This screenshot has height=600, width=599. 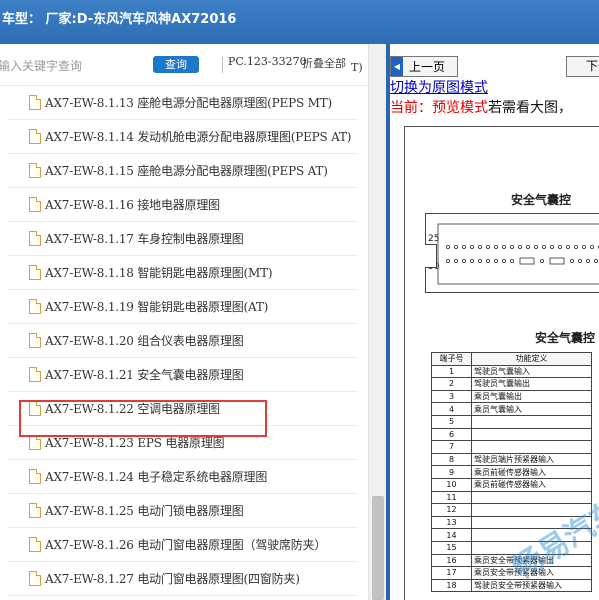 I want to click on scroll-thumb, so click(x=378, y=548).